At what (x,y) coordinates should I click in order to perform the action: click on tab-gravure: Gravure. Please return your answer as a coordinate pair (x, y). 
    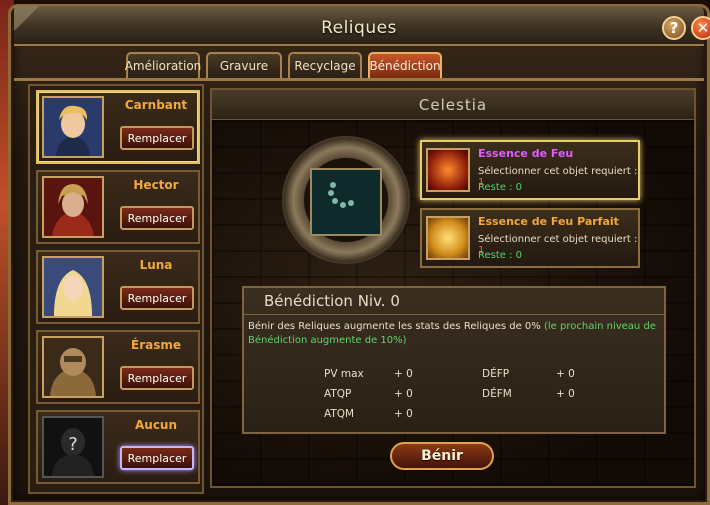
    Looking at the image, I should click on (244, 65).